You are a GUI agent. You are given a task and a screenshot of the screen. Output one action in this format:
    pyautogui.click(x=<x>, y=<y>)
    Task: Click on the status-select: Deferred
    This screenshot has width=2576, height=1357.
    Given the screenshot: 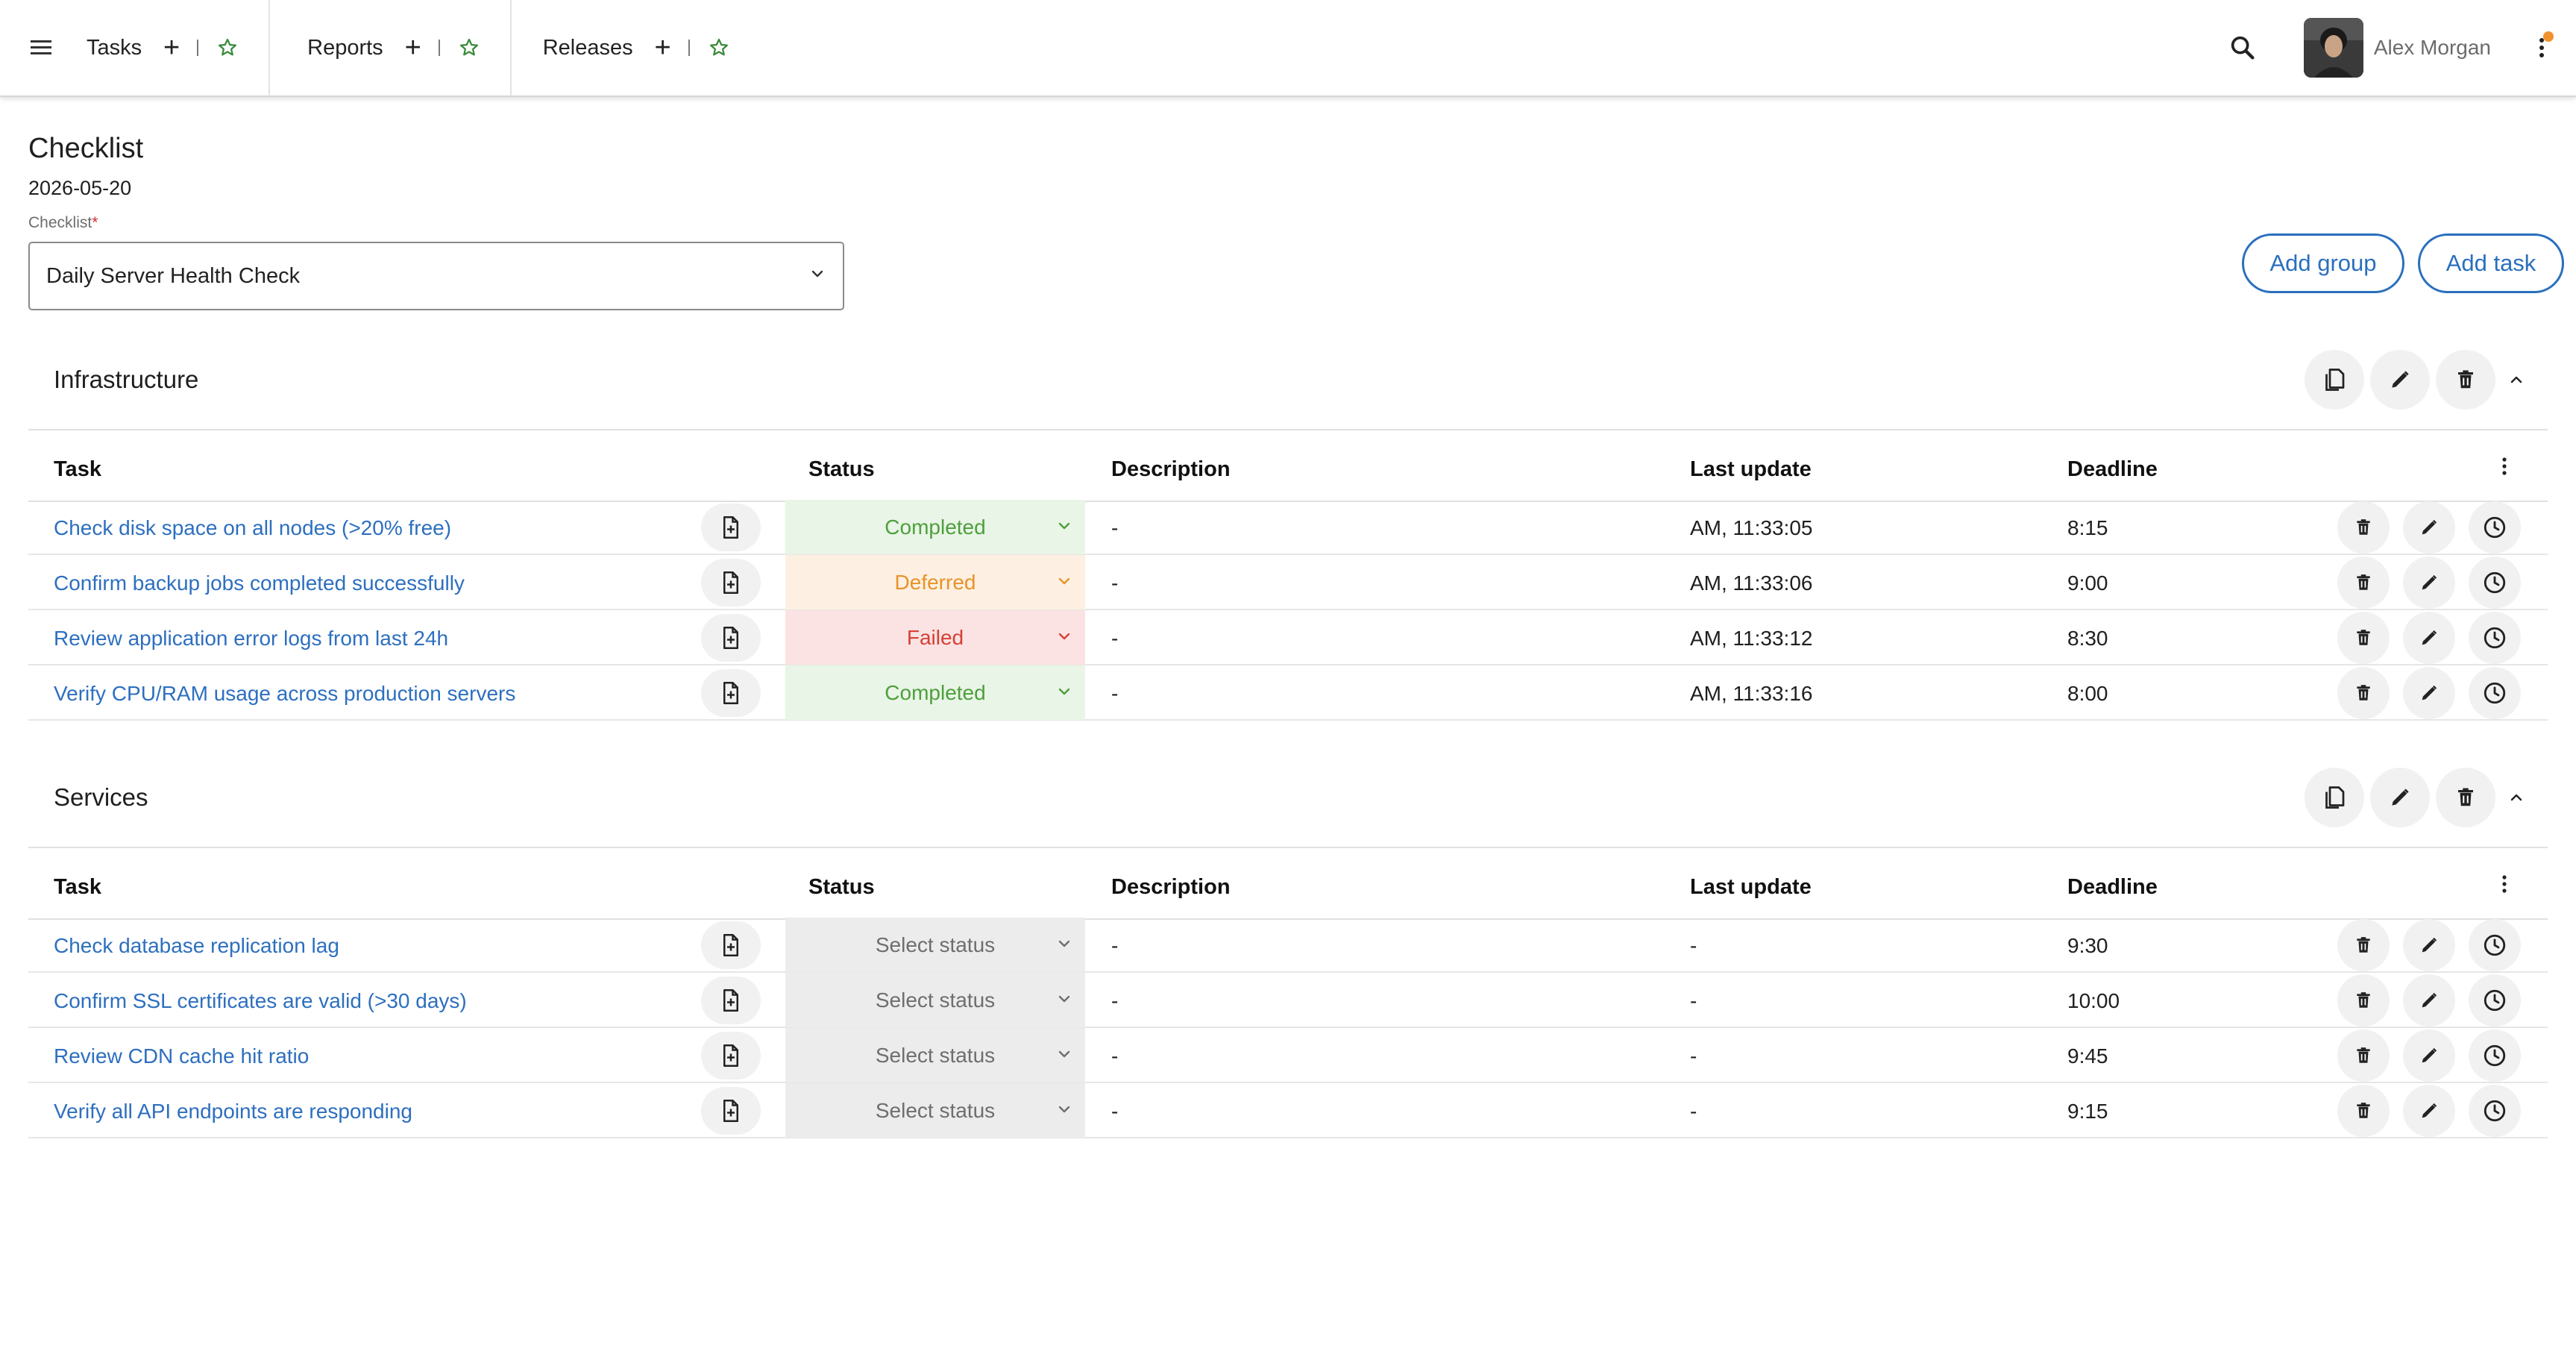 What is the action you would take?
    pyautogui.click(x=935, y=582)
    